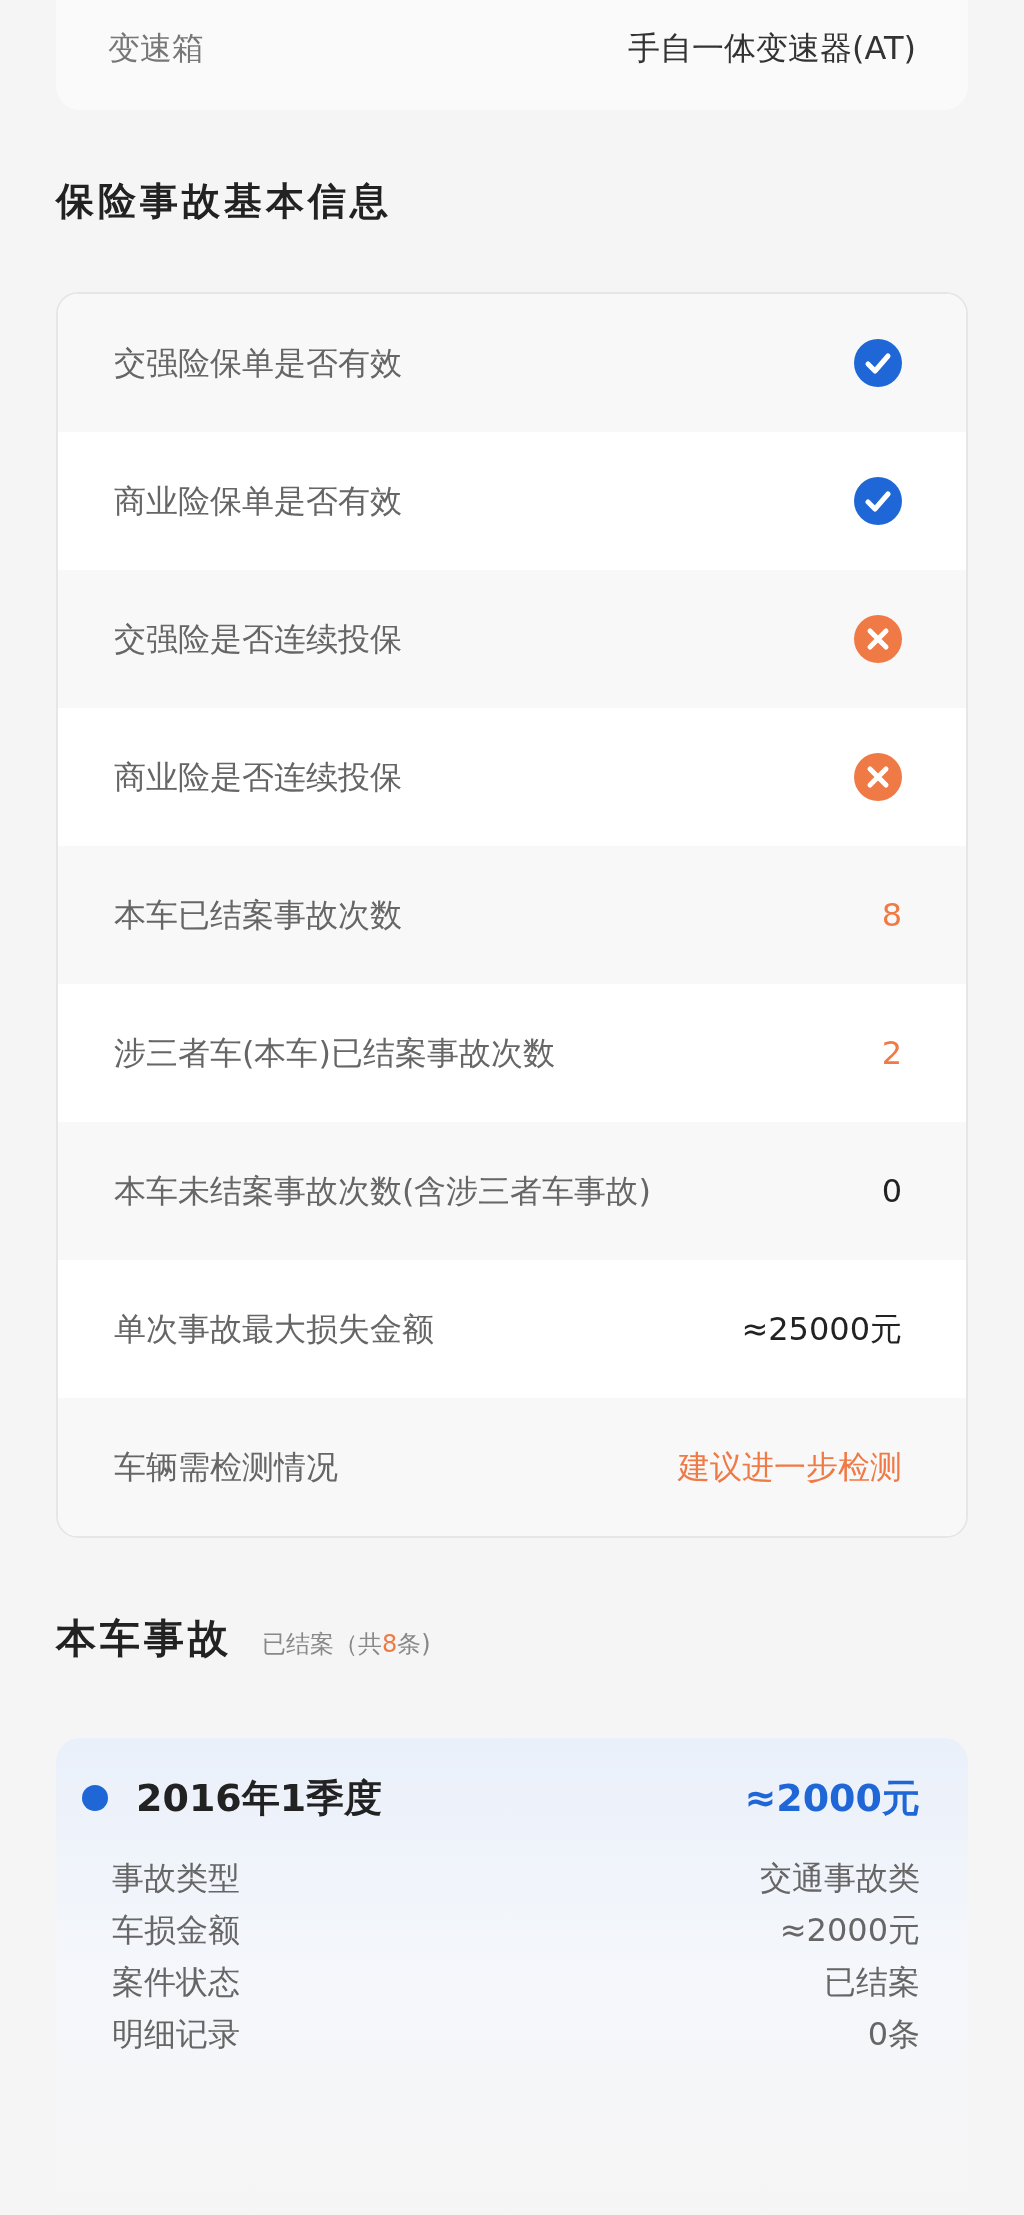 The image size is (1024, 2215). What do you see at coordinates (176, 1878) in the screenshot?
I see `detail-label: 事故类型` at bounding box center [176, 1878].